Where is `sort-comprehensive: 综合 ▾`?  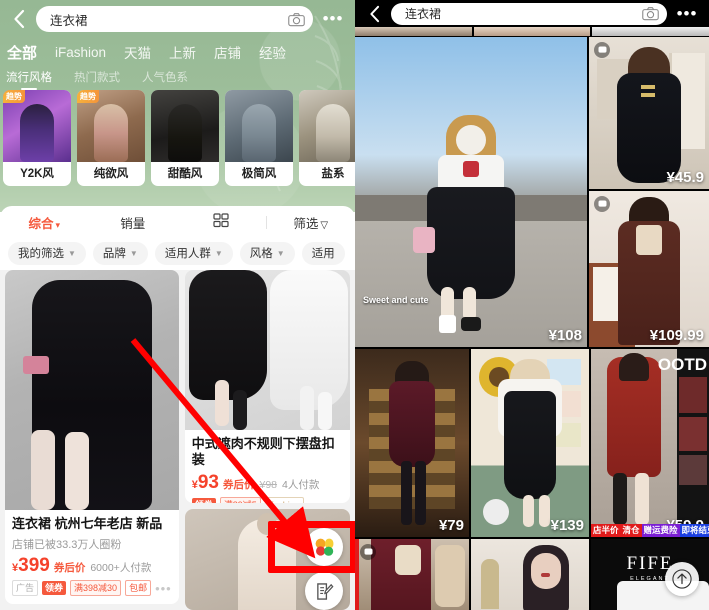 sort-comprehensive: 综合 ▾ is located at coordinates (44, 222).